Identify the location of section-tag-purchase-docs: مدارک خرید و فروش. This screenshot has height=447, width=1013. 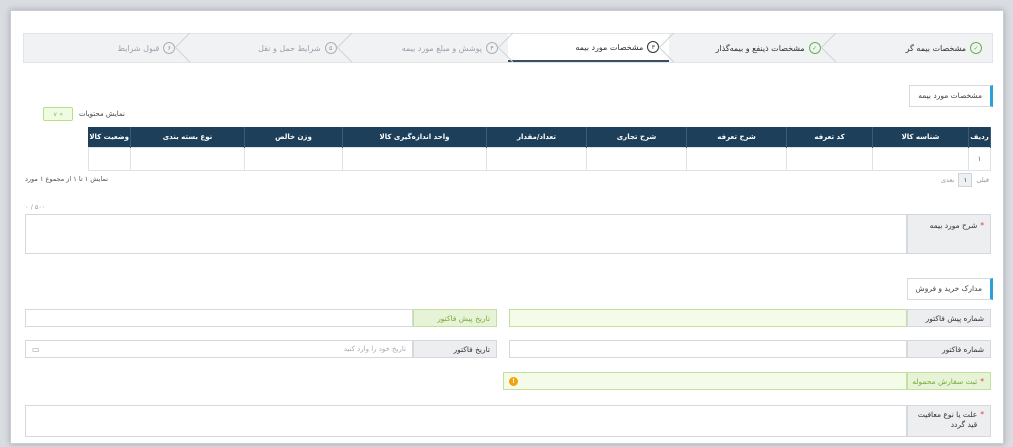
(949, 289).